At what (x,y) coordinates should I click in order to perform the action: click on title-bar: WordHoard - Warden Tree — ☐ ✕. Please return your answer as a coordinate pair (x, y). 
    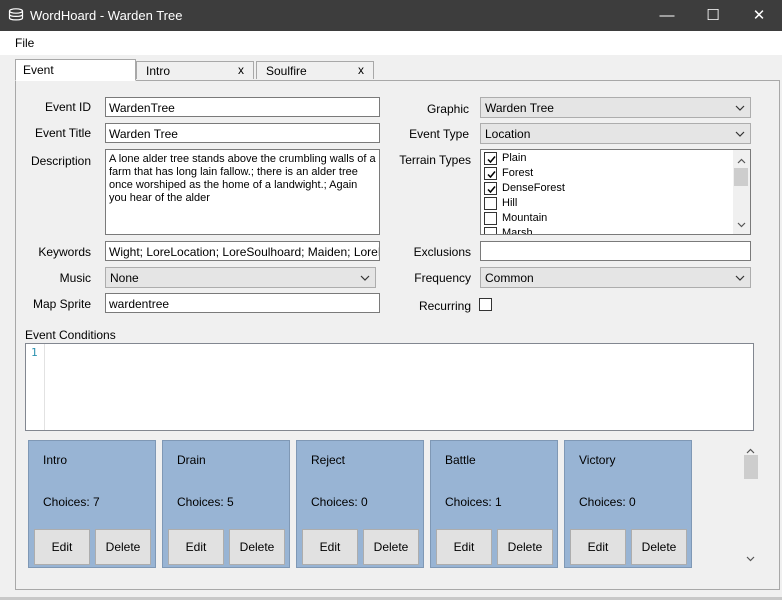
    Looking at the image, I should click on (391, 15).